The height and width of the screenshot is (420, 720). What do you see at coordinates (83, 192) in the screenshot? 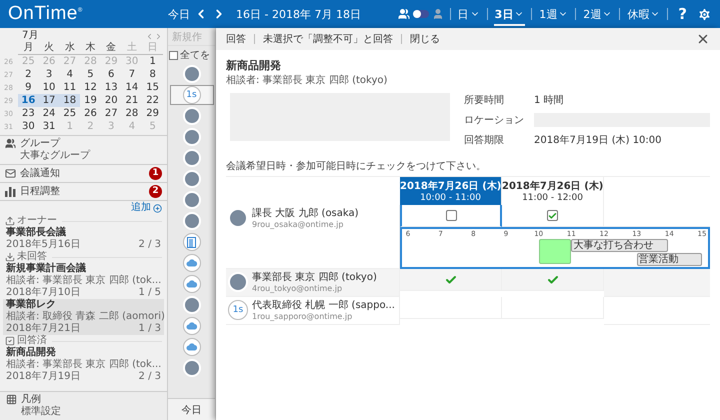
I see `nav-item: 日程調整 2` at bounding box center [83, 192].